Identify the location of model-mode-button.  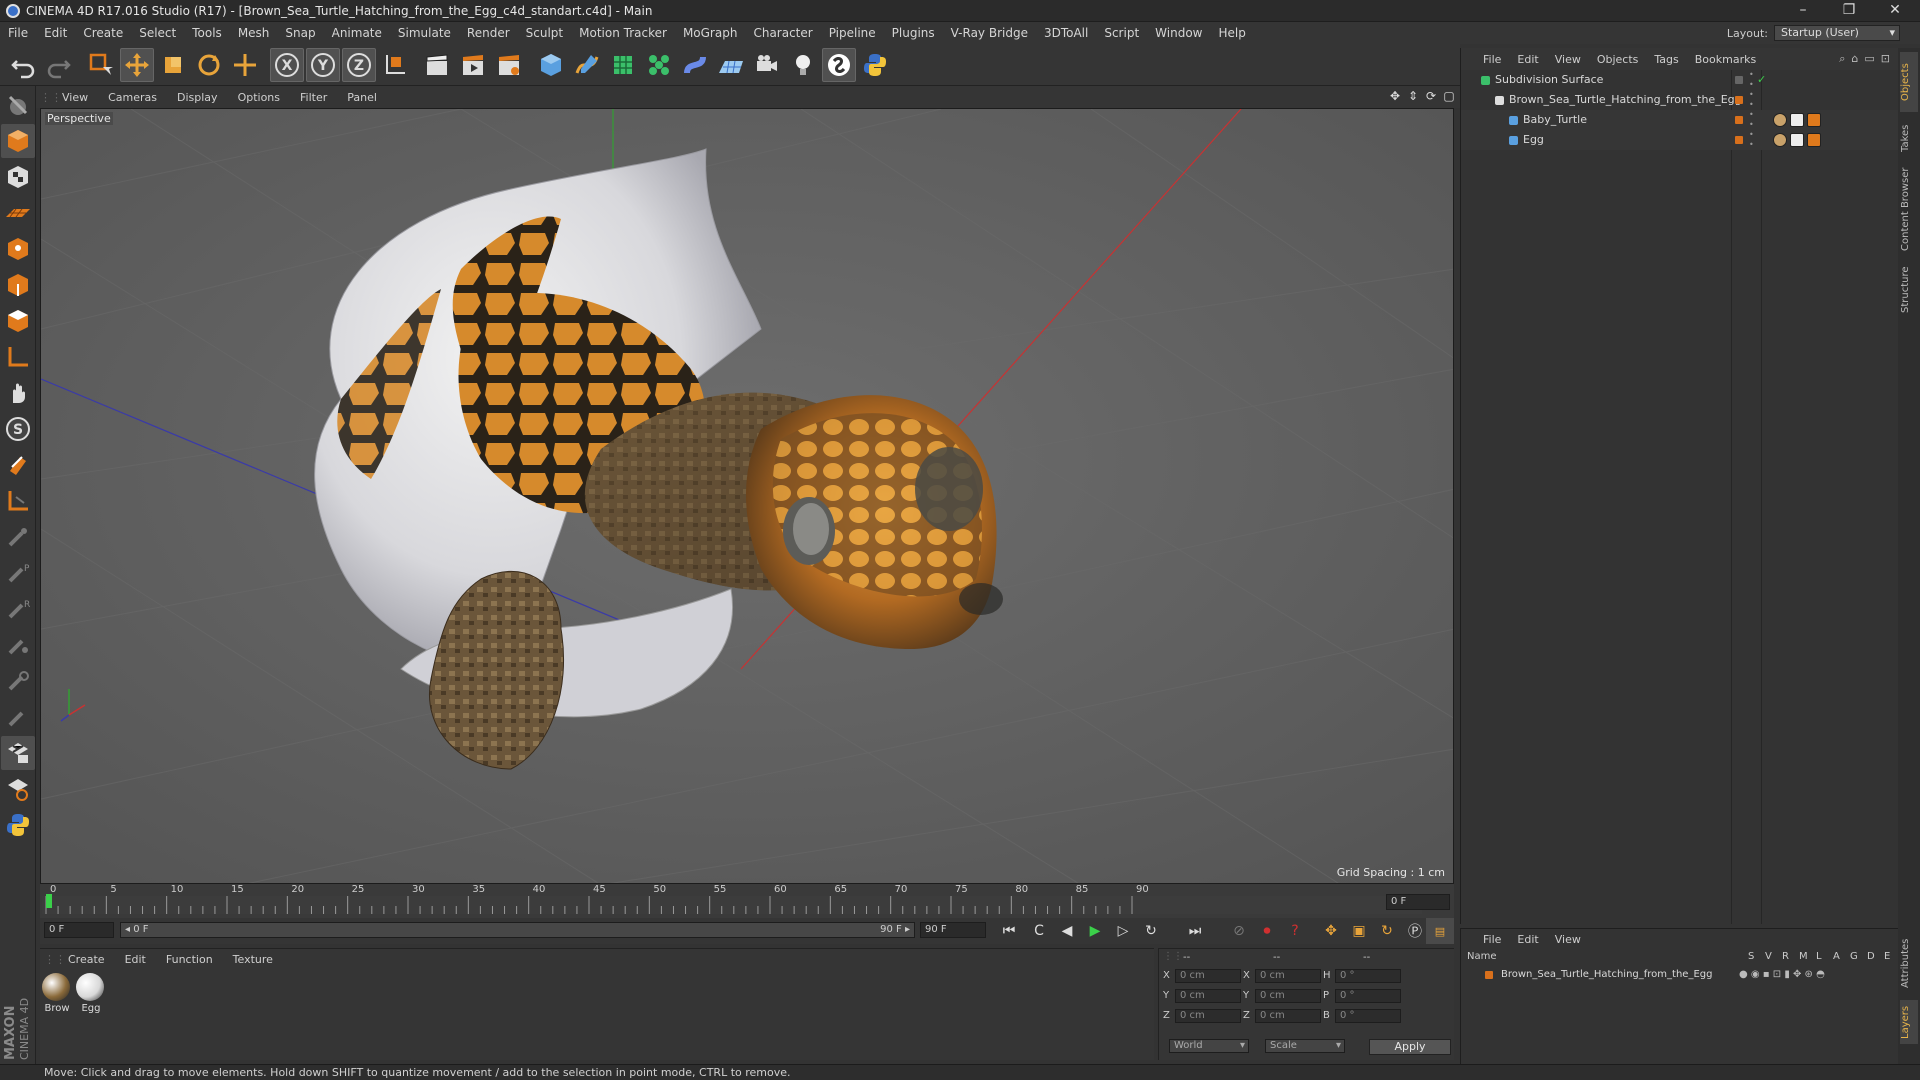
(18, 141).